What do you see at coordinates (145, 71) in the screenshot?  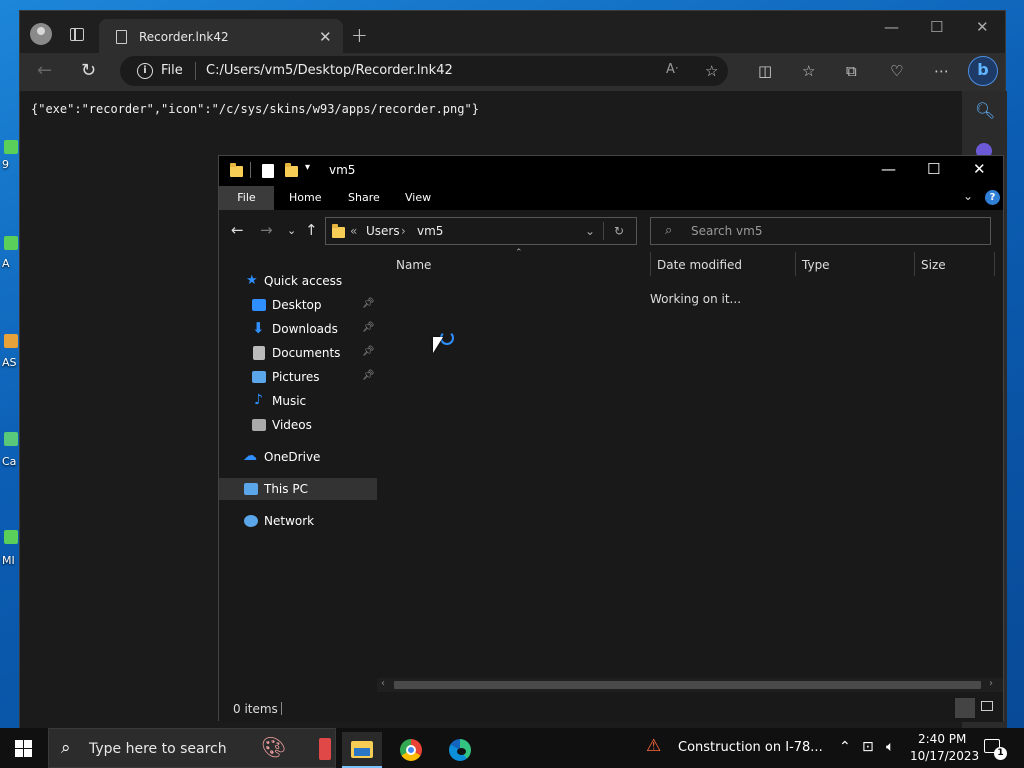 I see `info-icon: i` at bounding box center [145, 71].